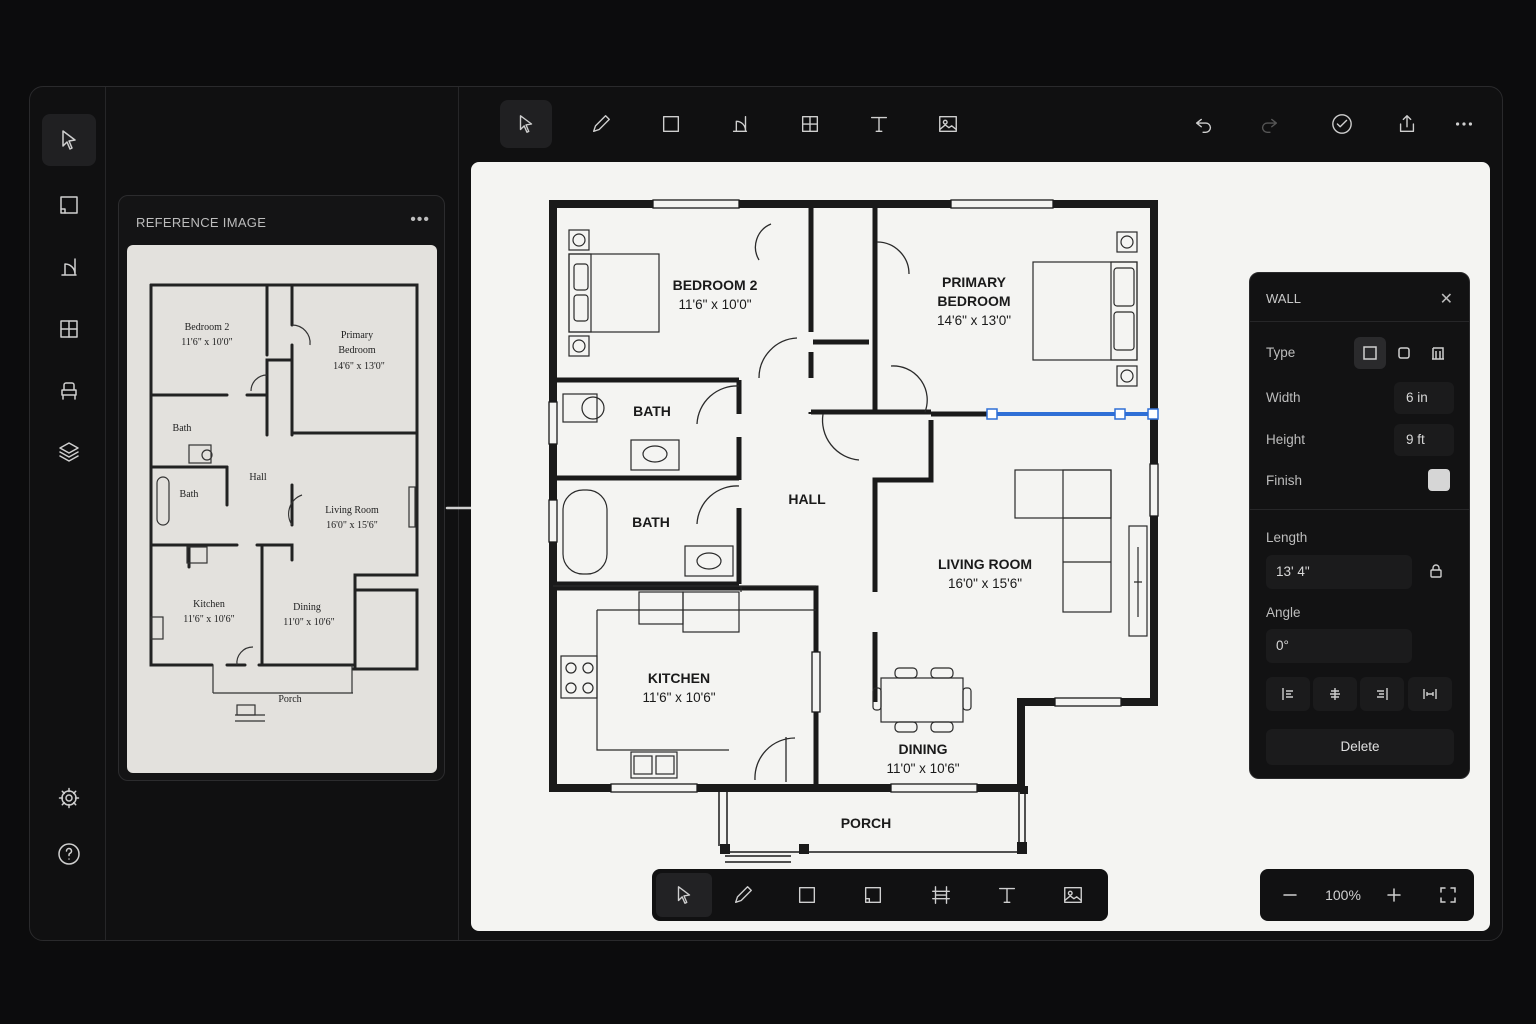 The height and width of the screenshot is (1024, 1536). I want to click on length-input: 13' 4", so click(1339, 572).